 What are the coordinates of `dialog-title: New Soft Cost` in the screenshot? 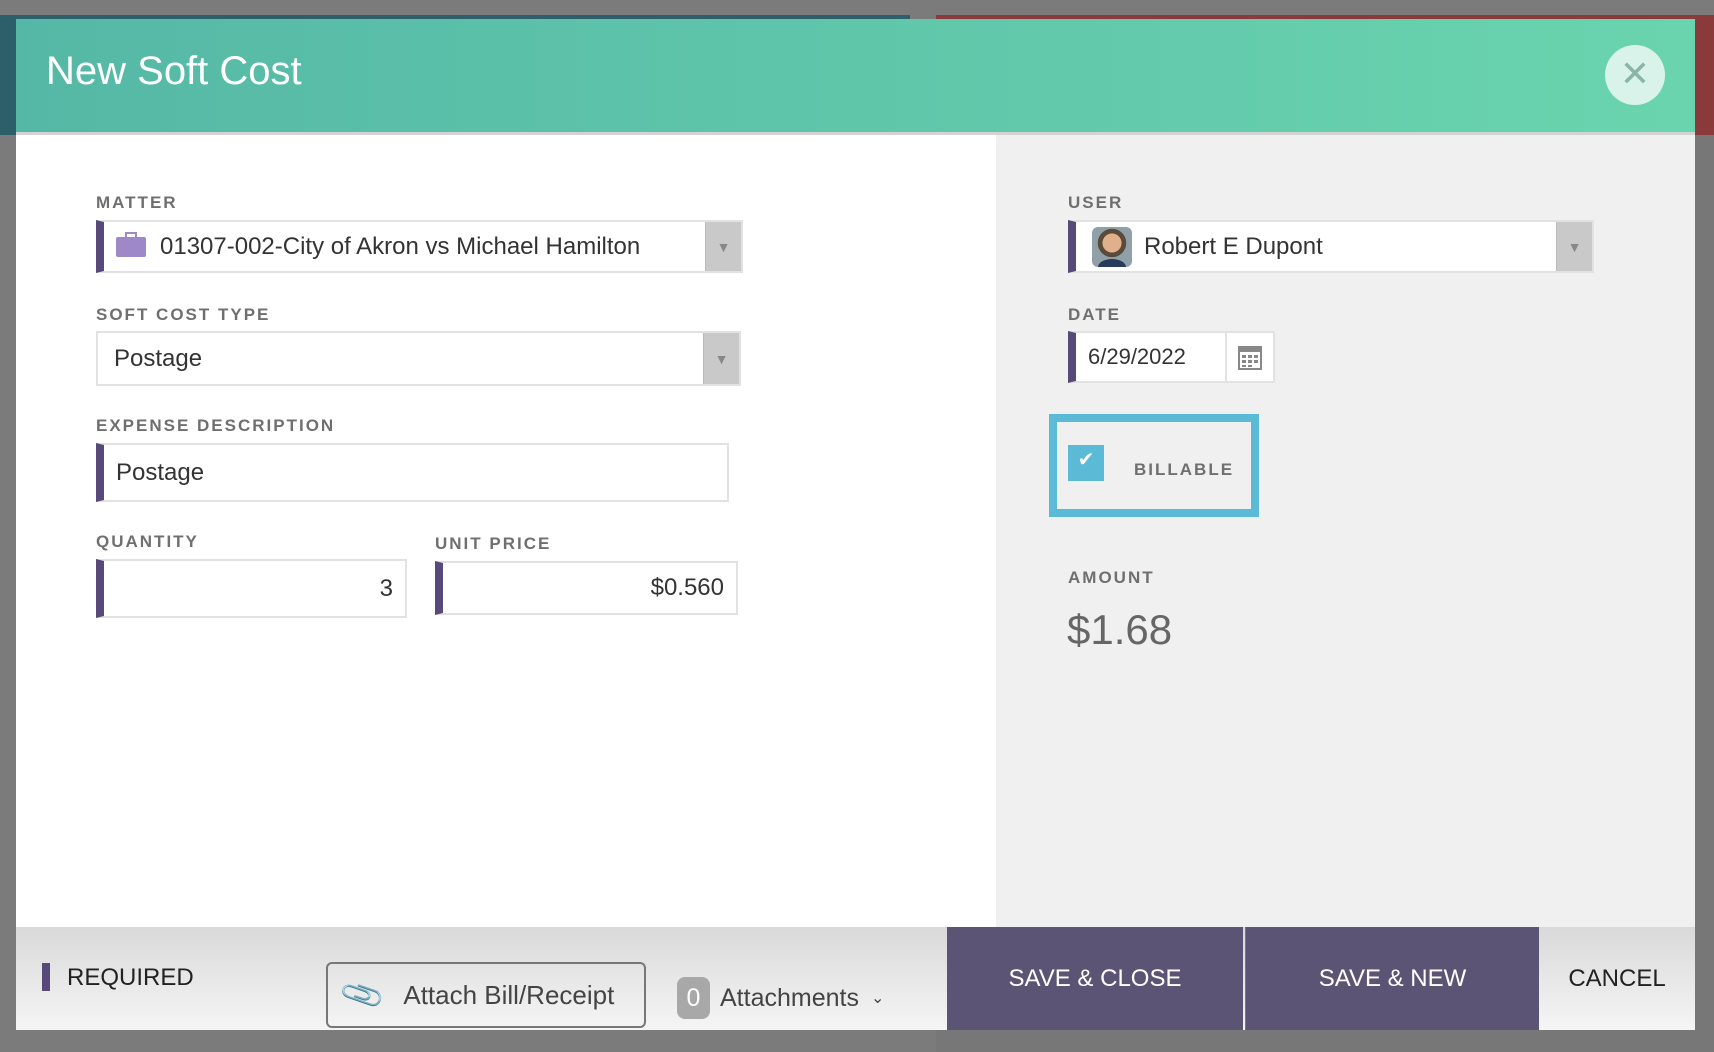 It's located at (174, 71).